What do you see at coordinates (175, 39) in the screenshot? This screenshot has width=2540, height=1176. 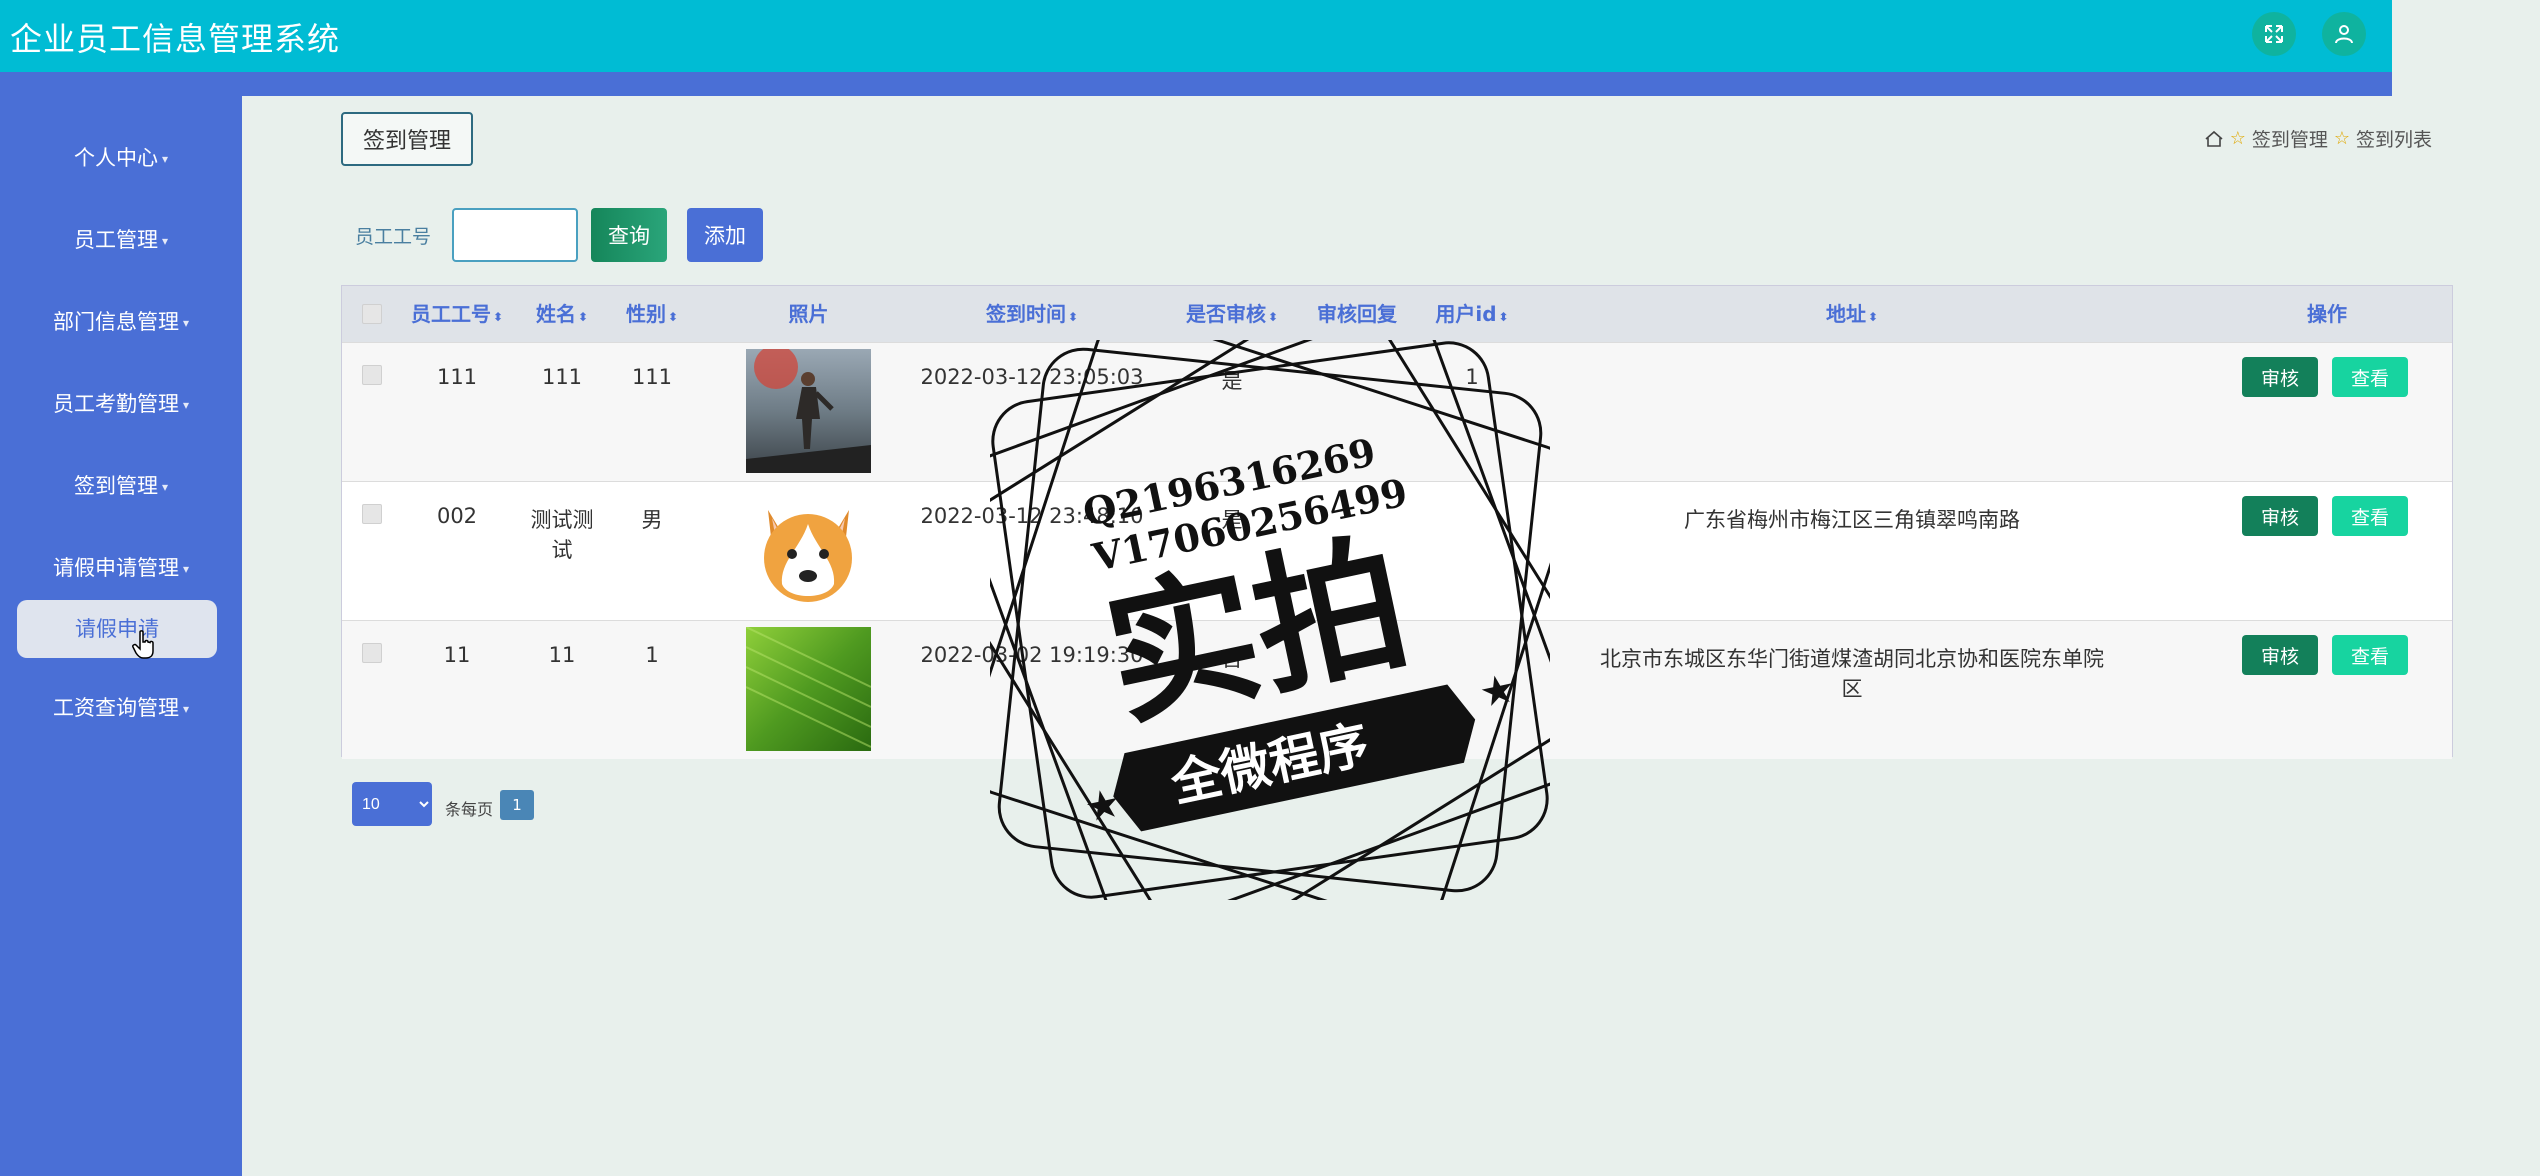 I see `app-title: 企业员工信息管理系统` at bounding box center [175, 39].